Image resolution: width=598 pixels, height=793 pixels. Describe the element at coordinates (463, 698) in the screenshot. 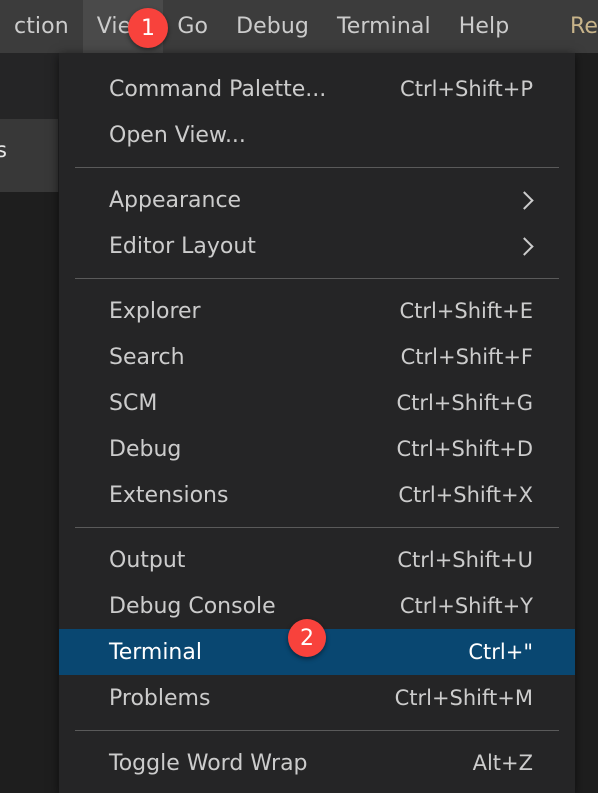

I see `menu-item-shortcut: Ctrl+Shift+M` at that location.